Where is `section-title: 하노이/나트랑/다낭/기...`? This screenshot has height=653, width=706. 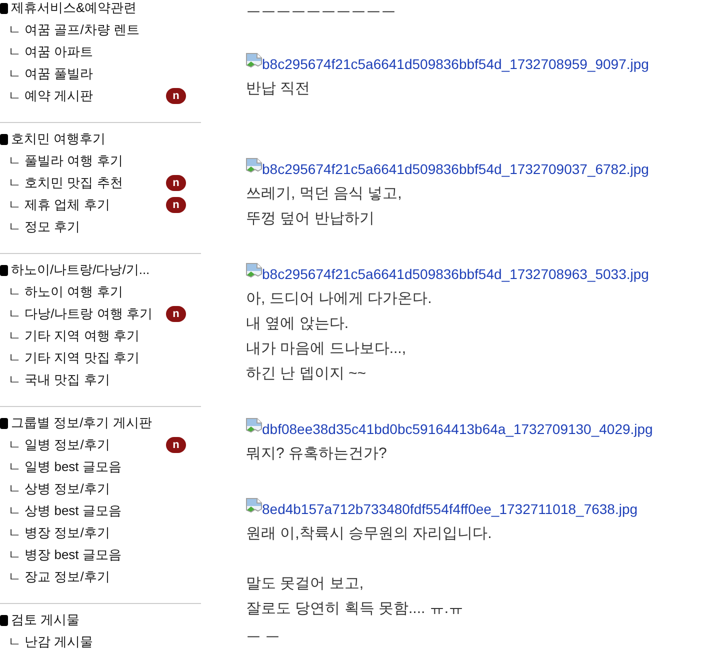
section-title: 하노이/나트랑/다낭/기... is located at coordinates (80, 270).